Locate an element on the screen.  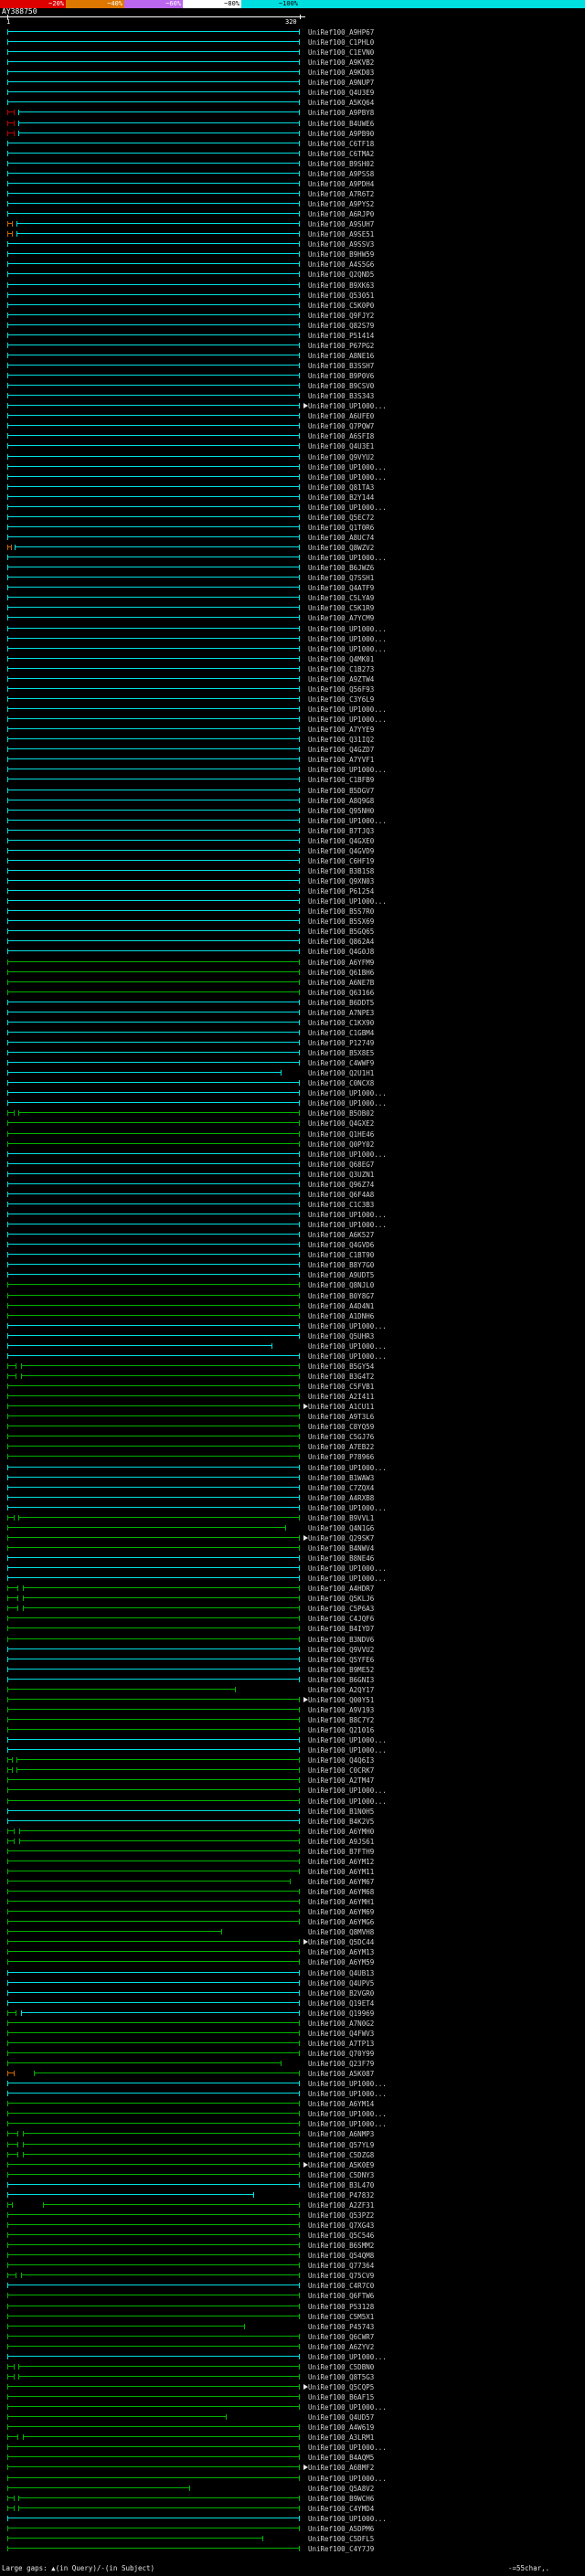
hit-label: UniRef100_Q5A8V2 is located at coordinates (341, 2489).